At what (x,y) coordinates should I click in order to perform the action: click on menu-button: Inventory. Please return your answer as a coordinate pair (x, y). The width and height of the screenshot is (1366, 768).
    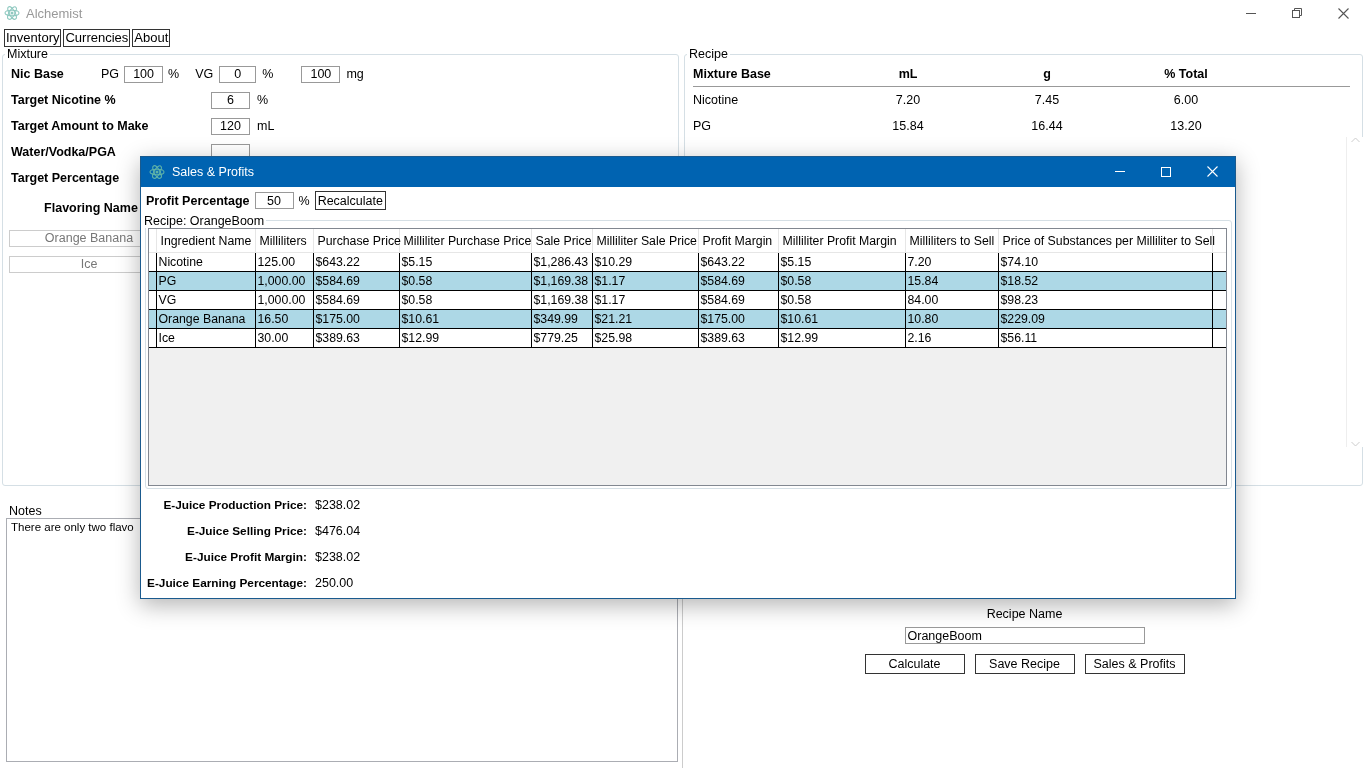
    Looking at the image, I should click on (33, 38).